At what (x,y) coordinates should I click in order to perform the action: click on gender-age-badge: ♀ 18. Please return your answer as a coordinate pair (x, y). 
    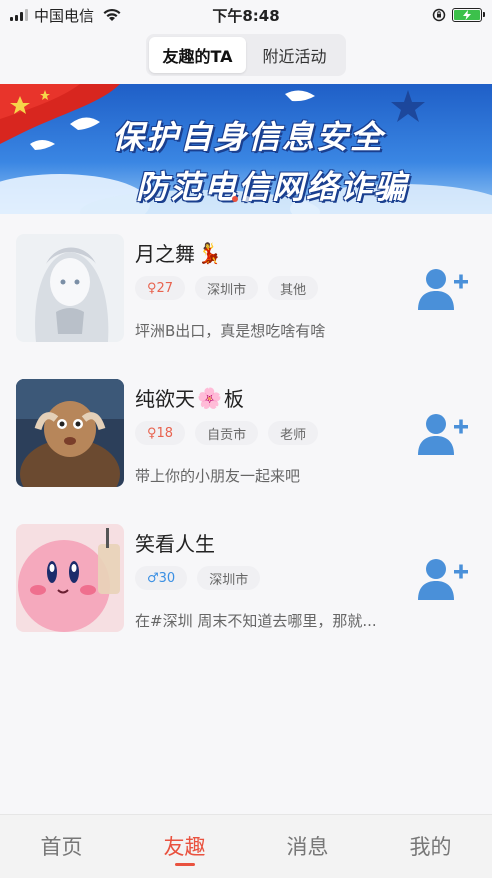
    Looking at the image, I should click on (160, 433).